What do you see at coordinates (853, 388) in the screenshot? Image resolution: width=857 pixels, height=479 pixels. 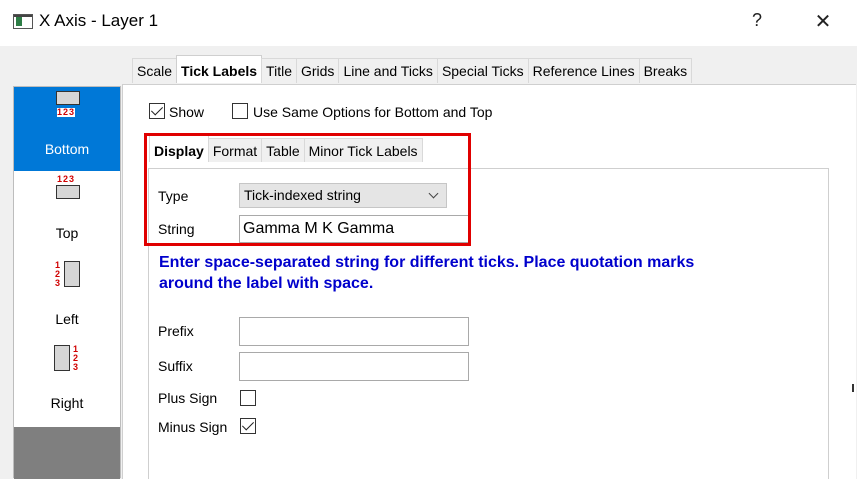 I see `window-edge-mark` at bounding box center [853, 388].